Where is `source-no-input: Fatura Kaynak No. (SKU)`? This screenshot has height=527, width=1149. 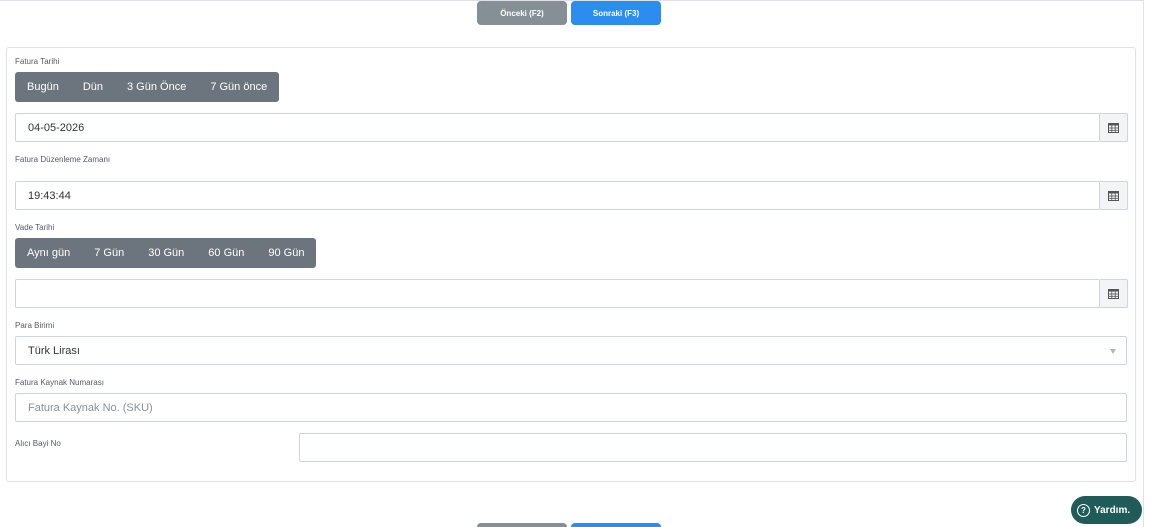 source-no-input: Fatura Kaynak No. (SKU) is located at coordinates (571, 407).